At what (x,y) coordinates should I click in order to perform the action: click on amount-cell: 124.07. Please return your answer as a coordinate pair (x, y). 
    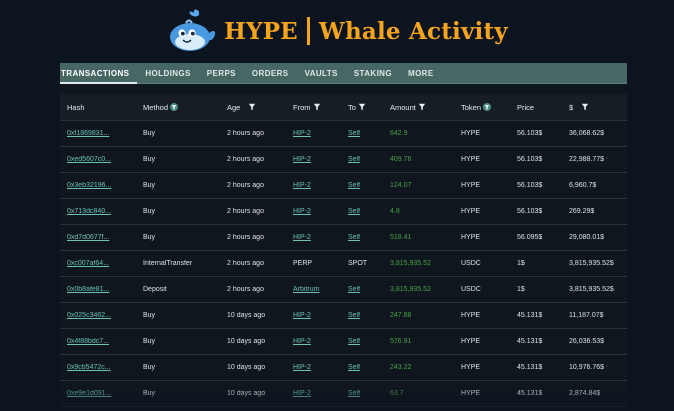
    Looking at the image, I should click on (401, 185).